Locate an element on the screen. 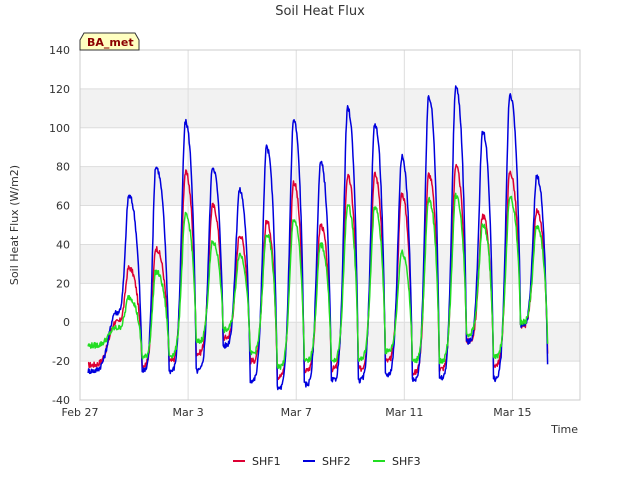 The width and height of the screenshot is (640, 480). x-tick-label: Mar 7 is located at coordinates (296, 412).